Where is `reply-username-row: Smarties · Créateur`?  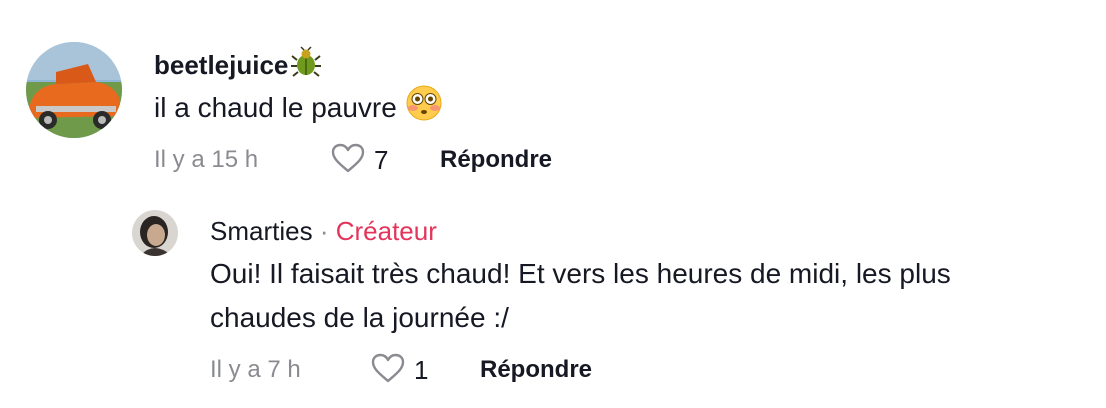
reply-username-row: Smarties · Créateur is located at coordinates (323, 231).